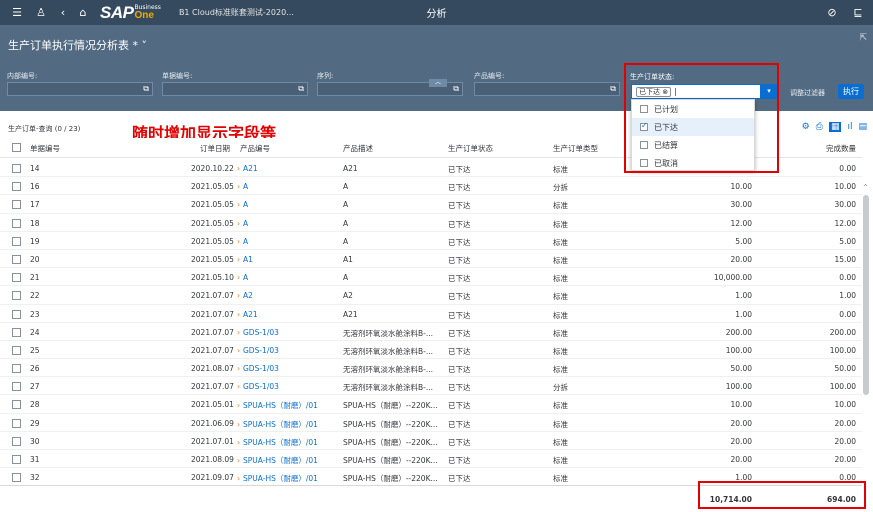 The height and width of the screenshot is (512, 873). What do you see at coordinates (693, 127) in the screenshot?
I see `status-option-released: 已下达` at bounding box center [693, 127].